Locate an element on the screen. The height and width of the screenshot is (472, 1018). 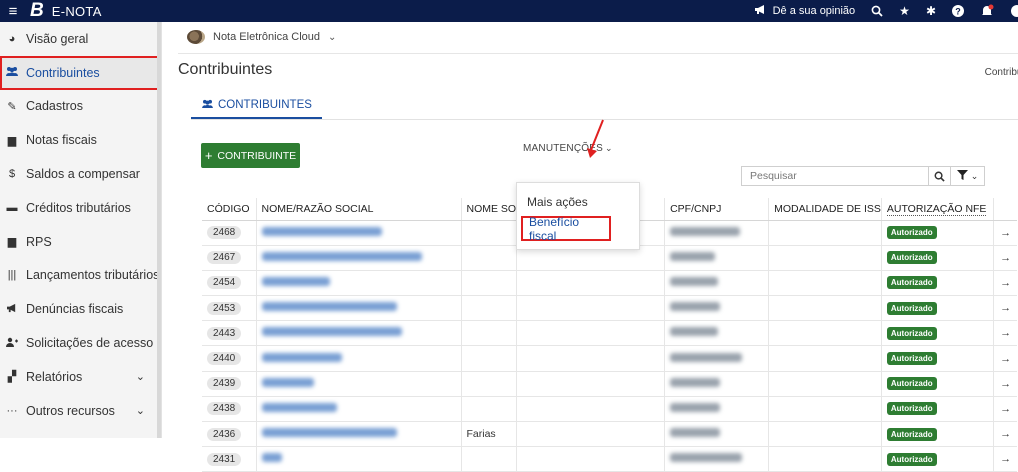
table-row: 2438 Autorizado → is located at coordinates (610, 409).